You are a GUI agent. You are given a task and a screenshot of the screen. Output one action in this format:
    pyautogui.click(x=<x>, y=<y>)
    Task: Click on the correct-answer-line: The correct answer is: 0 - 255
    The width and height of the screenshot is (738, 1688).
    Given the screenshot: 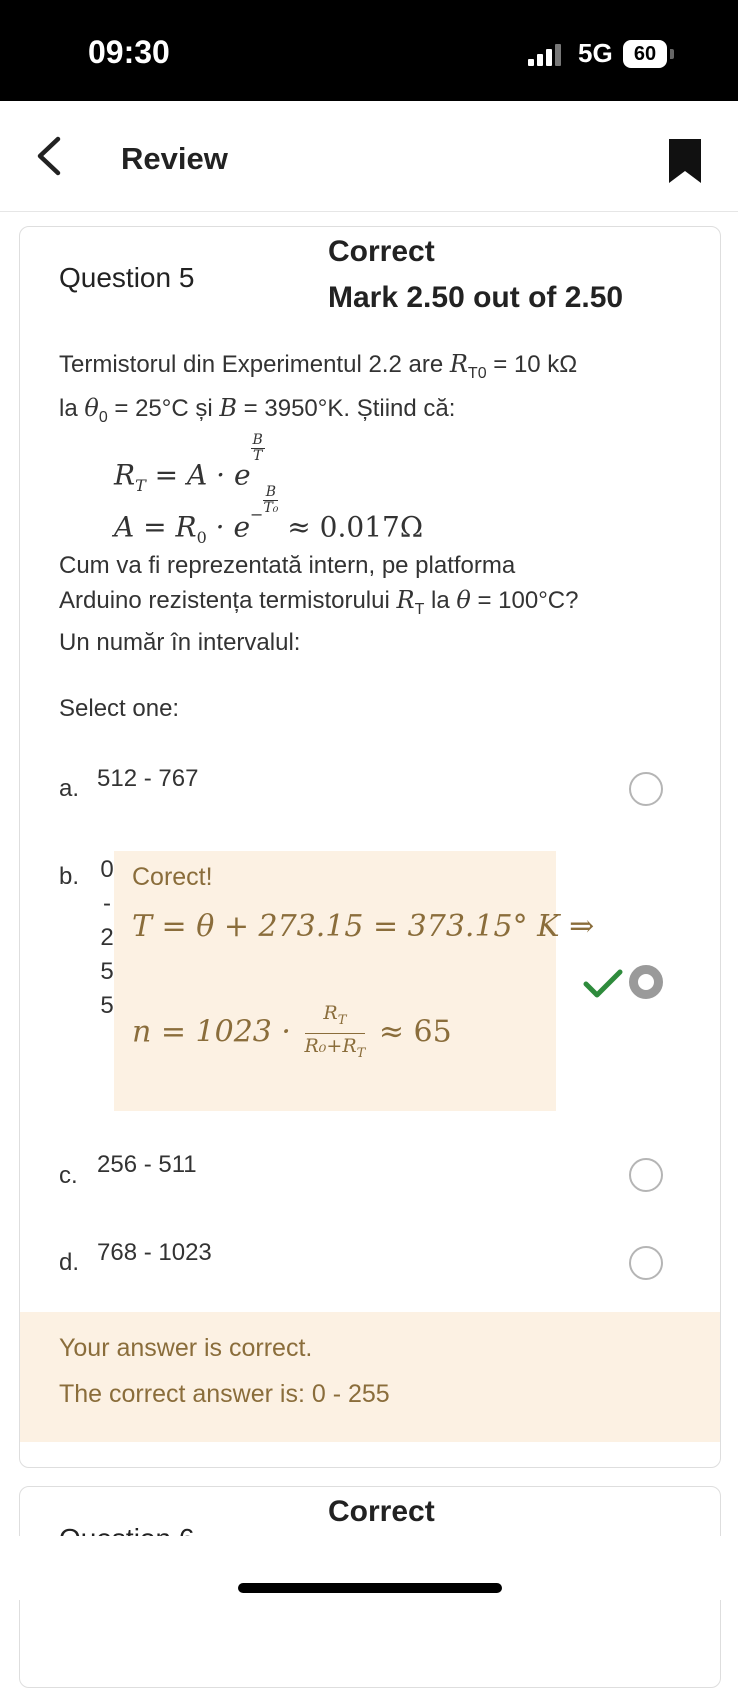 What is the action you would take?
    pyautogui.click(x=224, y=1394)
    